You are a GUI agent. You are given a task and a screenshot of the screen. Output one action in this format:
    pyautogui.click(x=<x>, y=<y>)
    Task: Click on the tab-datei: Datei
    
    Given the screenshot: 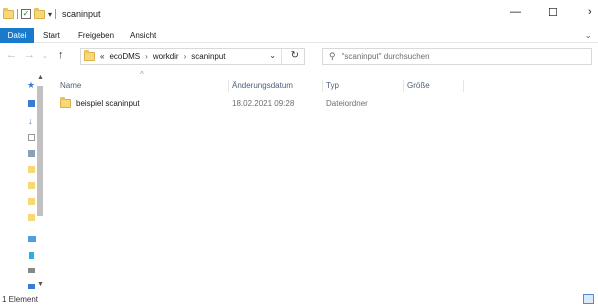 What is the action you would take?
    pyautogui.click(x=17, y=35)
    